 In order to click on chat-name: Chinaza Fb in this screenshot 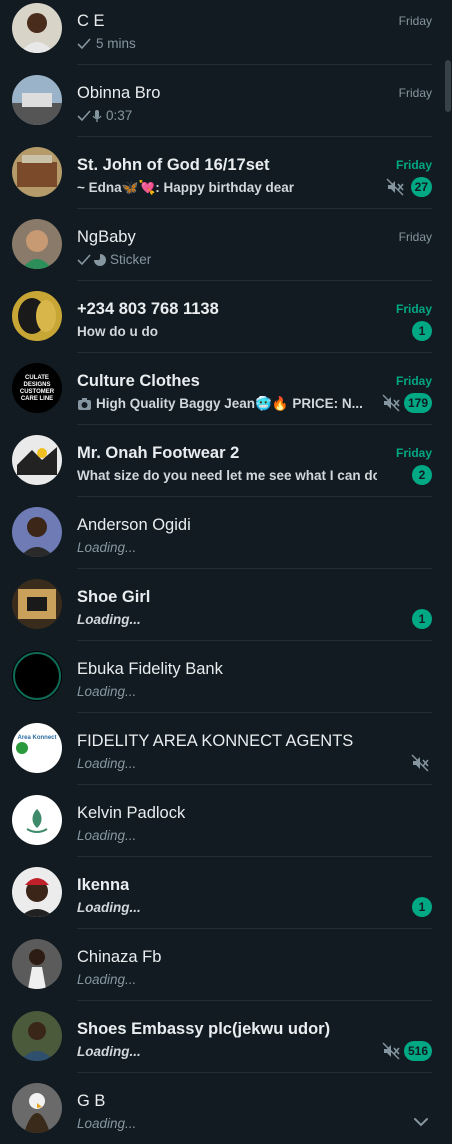, I will do `click(119, 957)`.